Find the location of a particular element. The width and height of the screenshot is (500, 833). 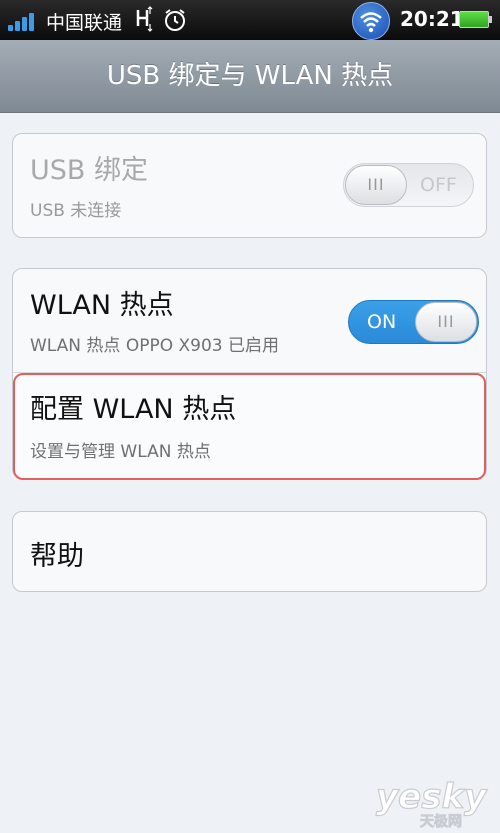

wlan-hotspot-summary: WLAN 热点 OPPO X903 已启用 is located at coordinates (154, 346).